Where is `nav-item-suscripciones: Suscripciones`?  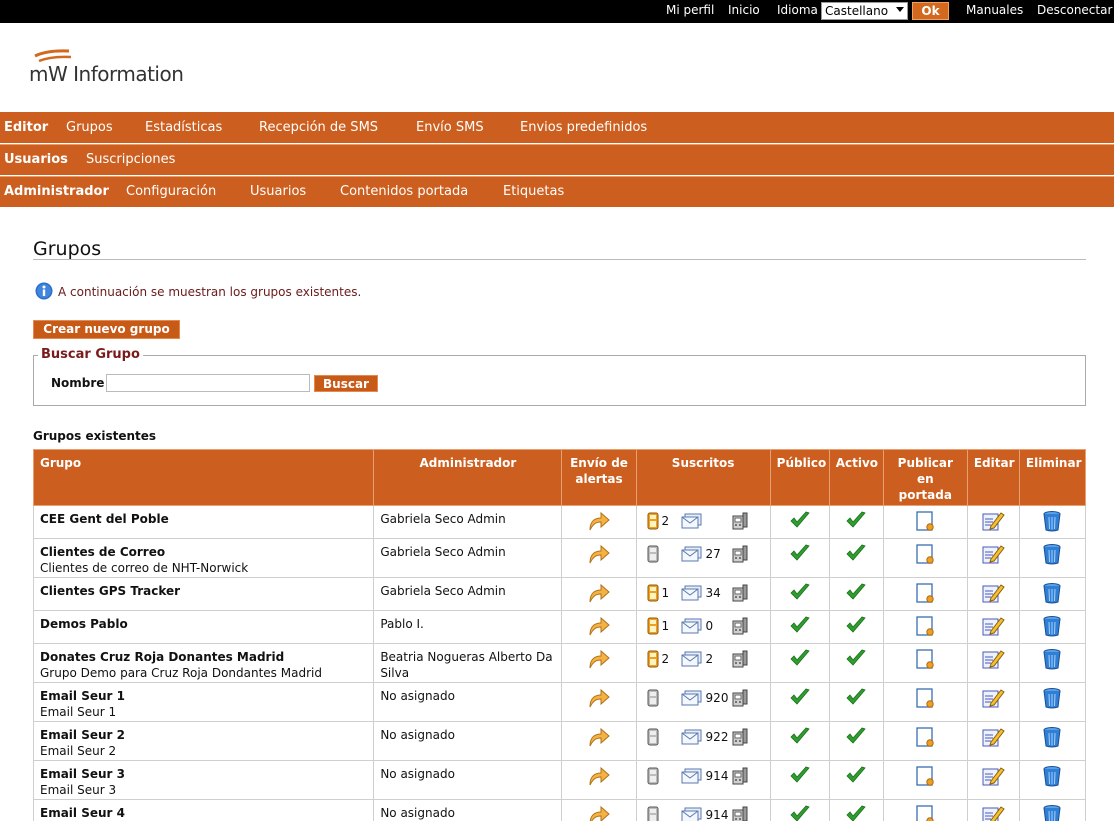
nav-item-suscripciones: Suscripciones is located at coordinates (130, 159).